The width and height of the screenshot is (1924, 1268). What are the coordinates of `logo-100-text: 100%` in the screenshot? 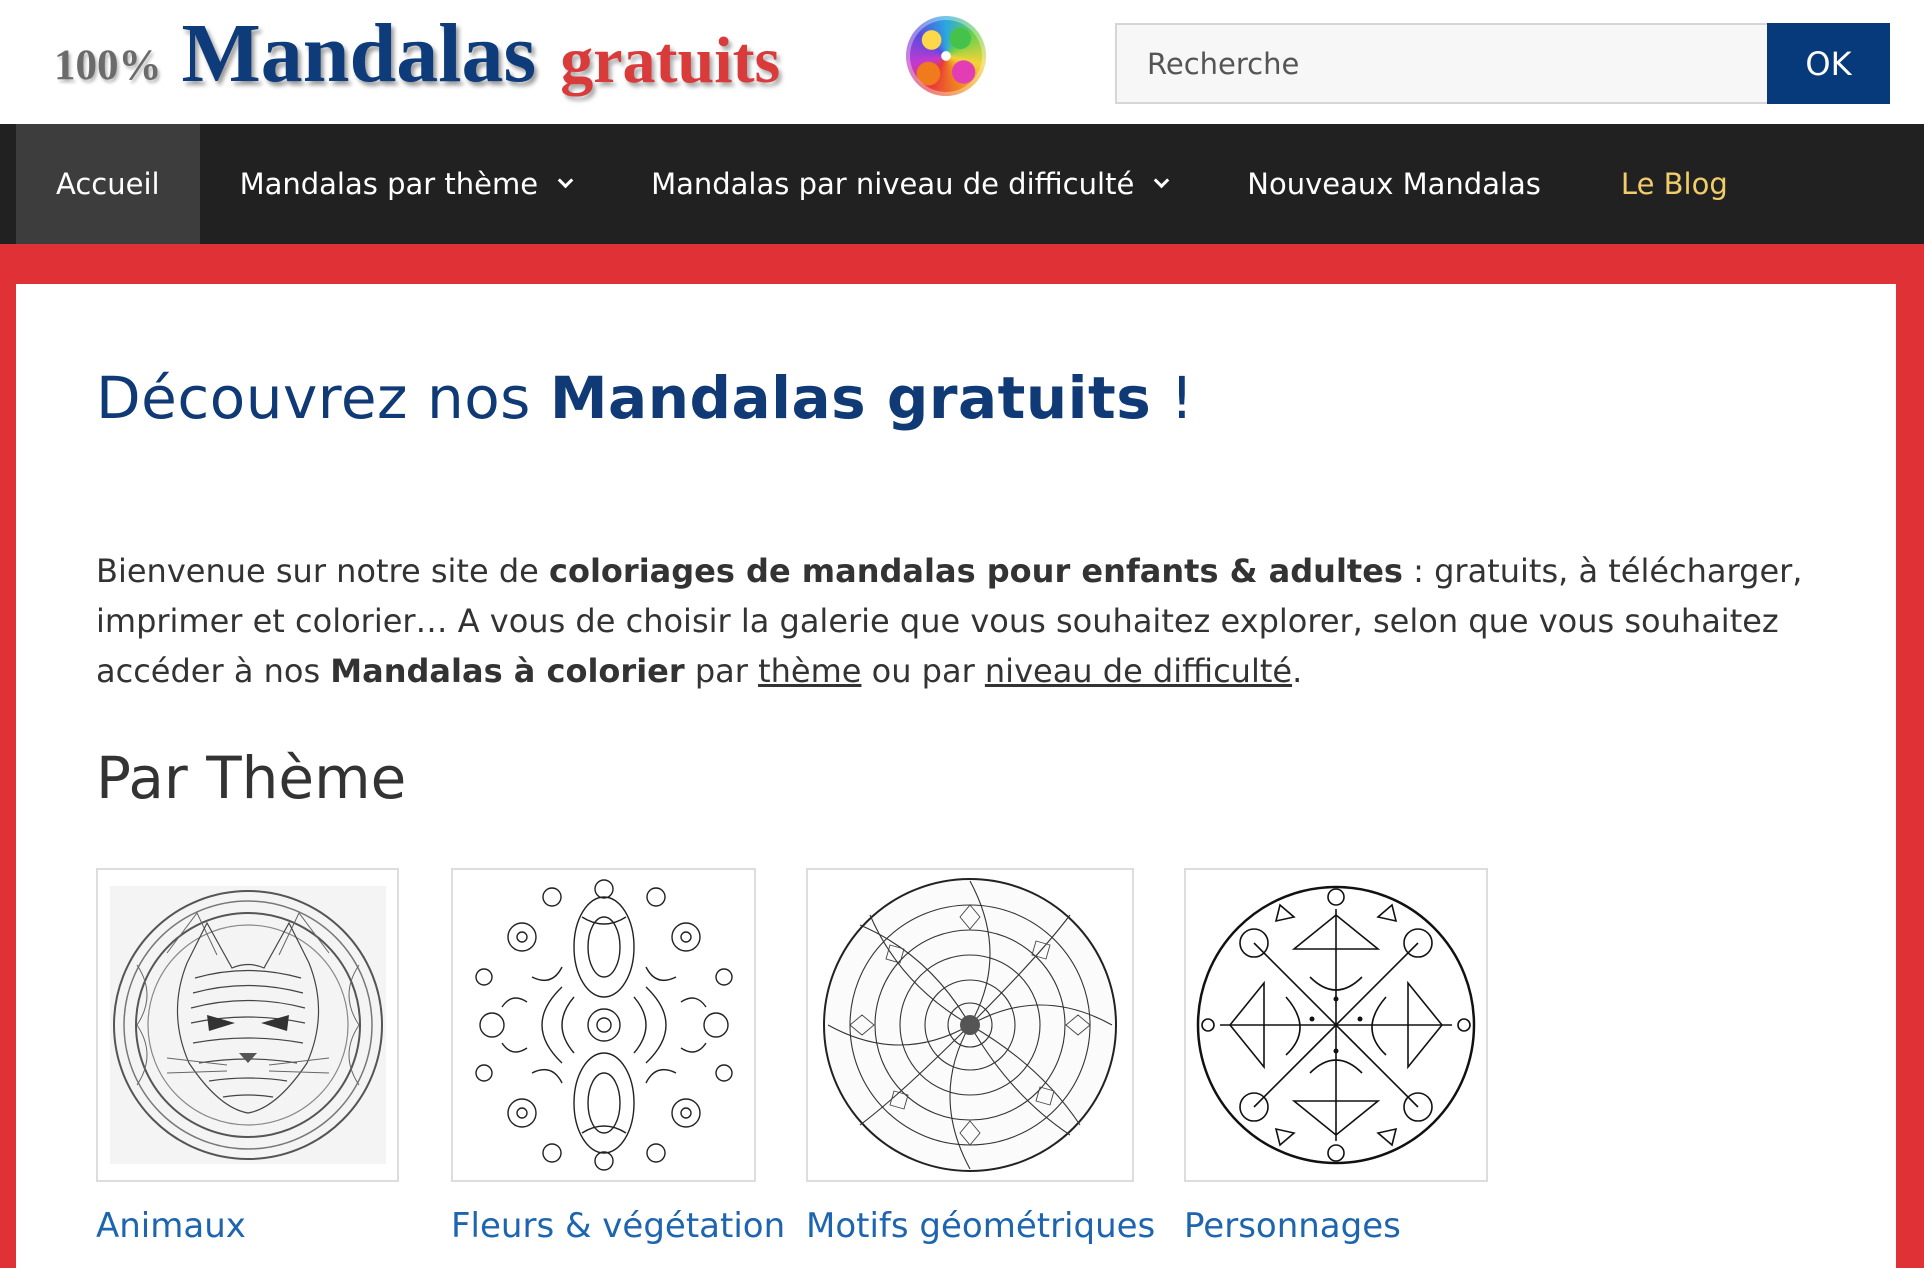 It's located at (108, 65).